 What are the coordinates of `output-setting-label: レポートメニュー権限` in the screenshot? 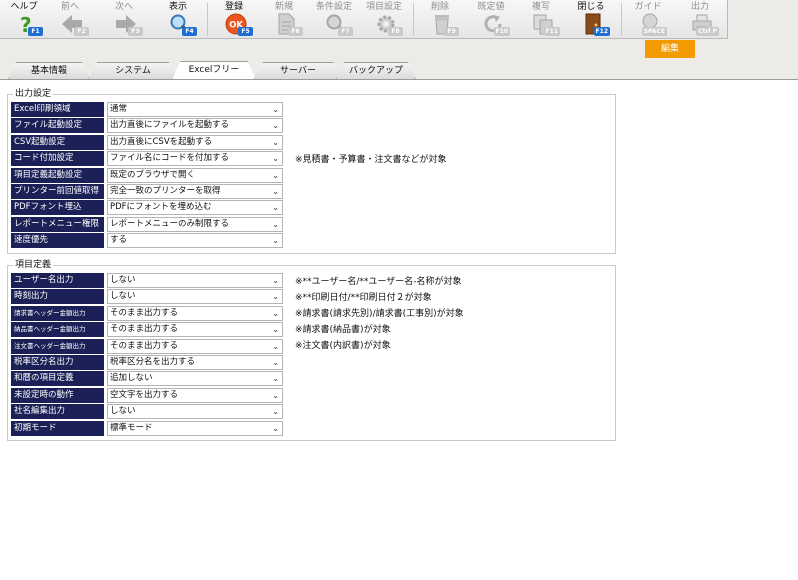 It's located at (57, 224).